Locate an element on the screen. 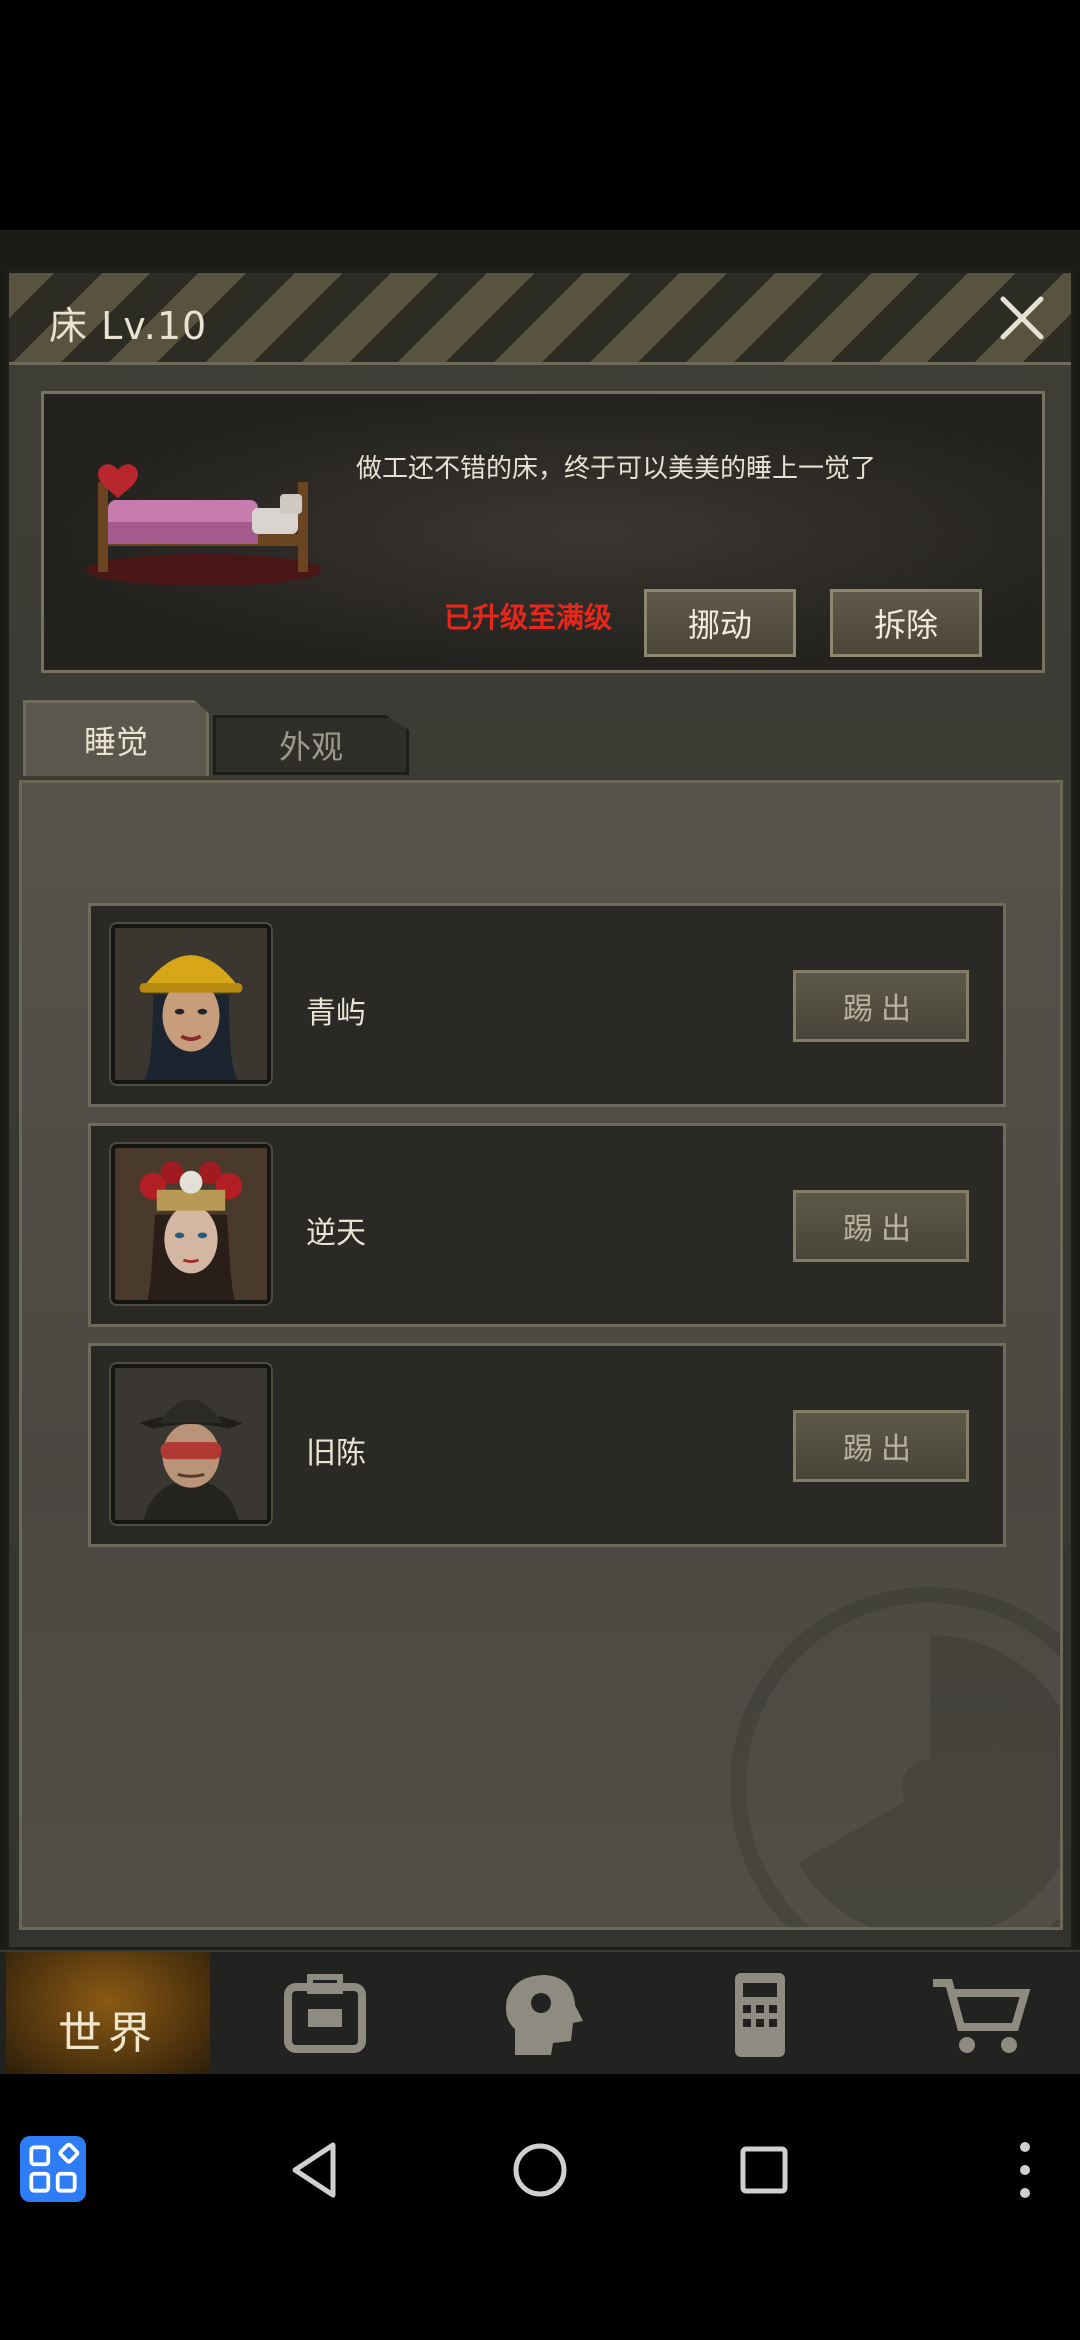 The image size is (1080, 2340). home-circle-icon is located at coordinates (540, 2170).